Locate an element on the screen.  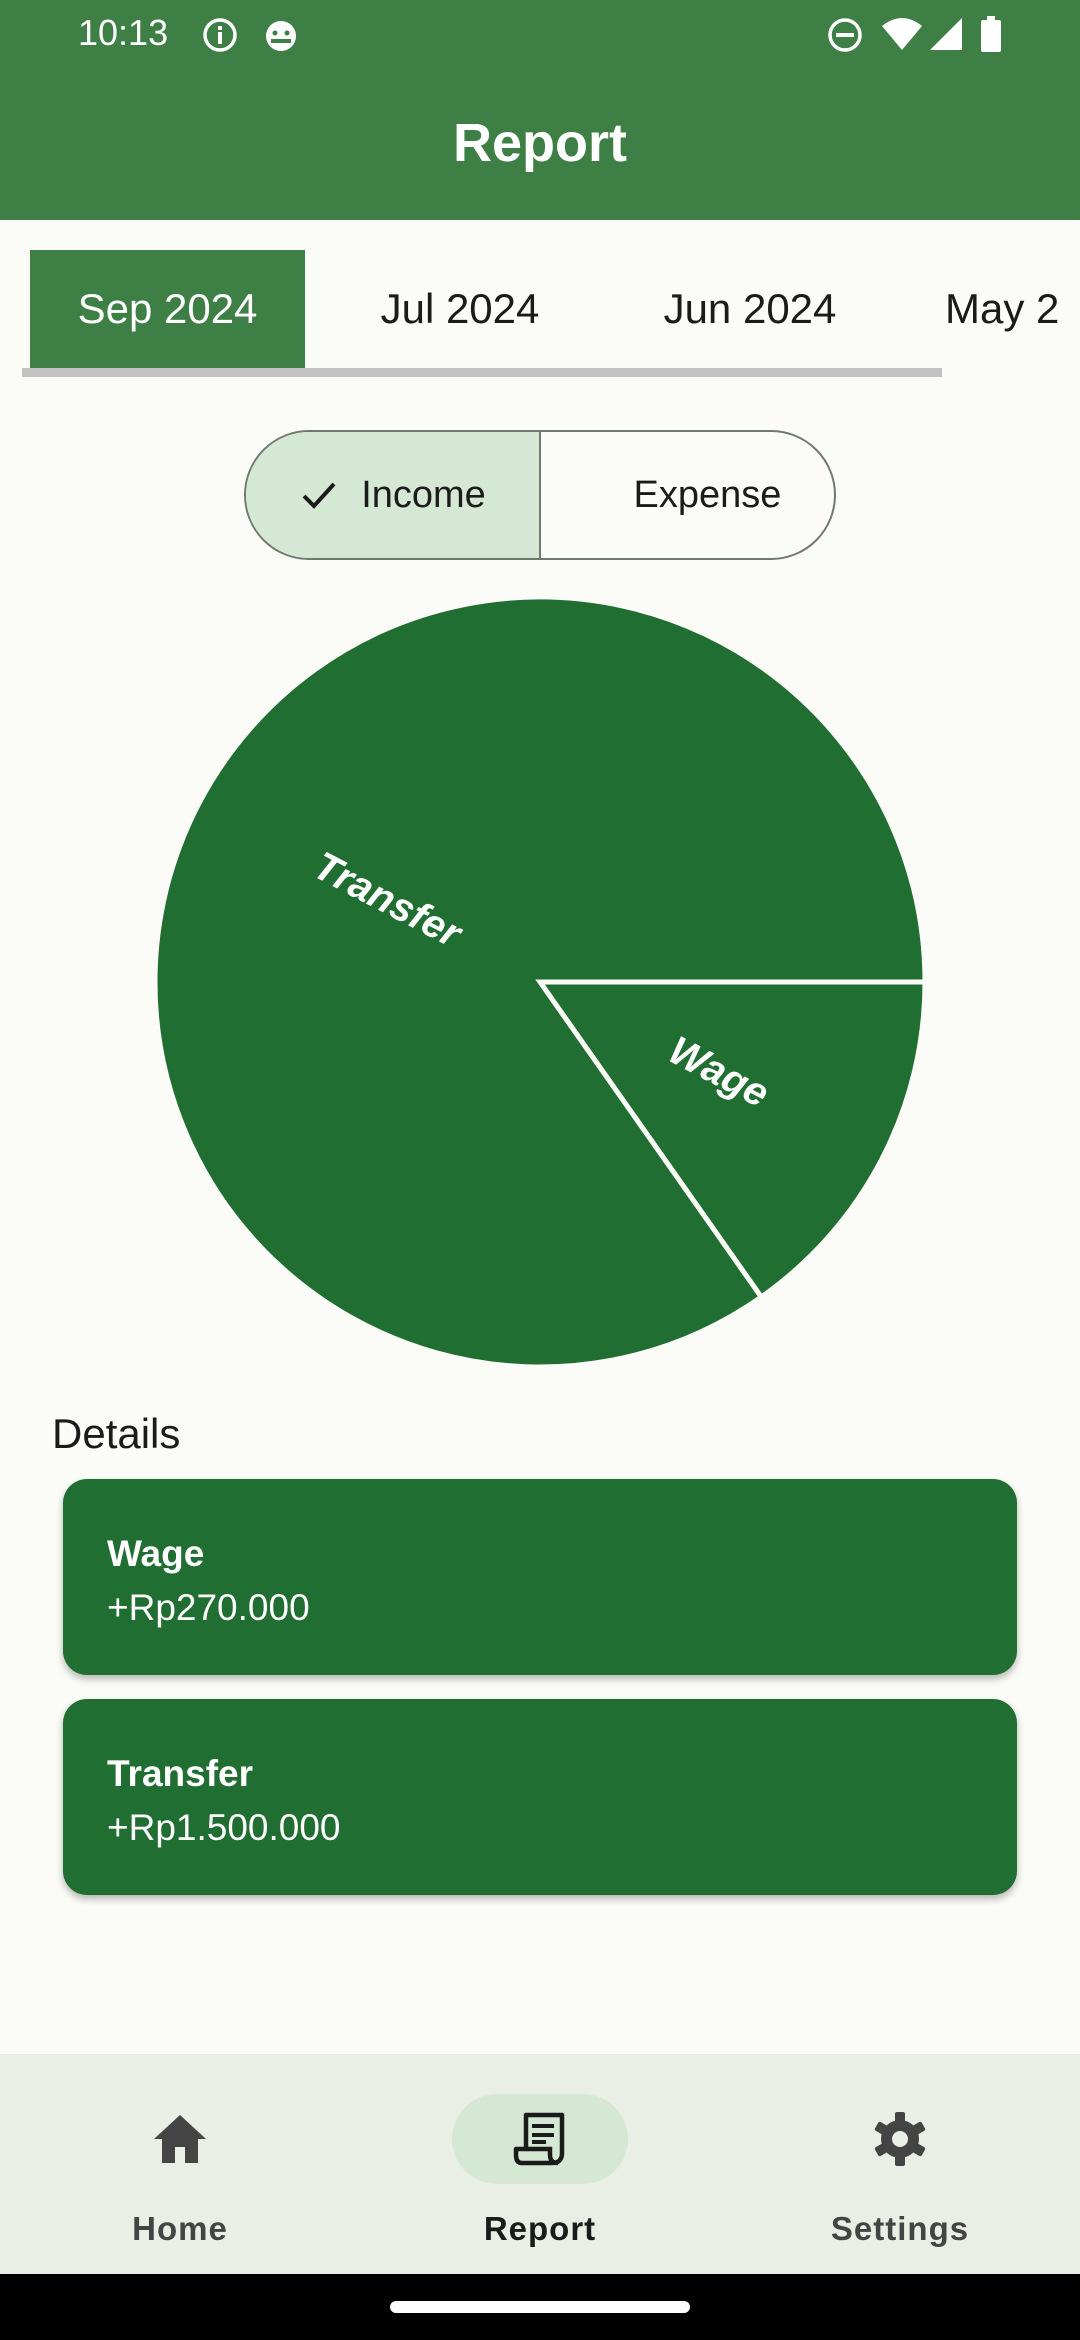
detail-card-wage: Wage +Rp270.000 is located at coordinates (540, 1577).